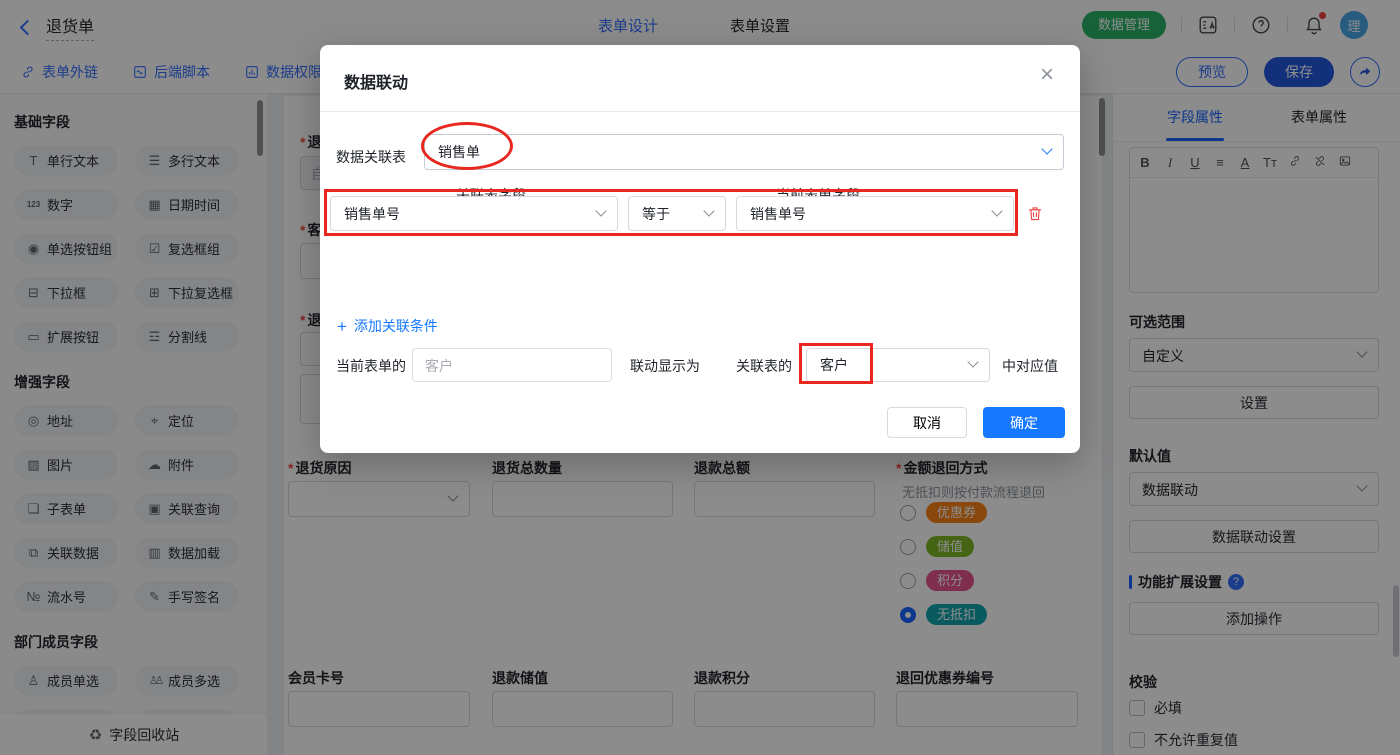  I want to click on linkage-display-label: 联动显示为, so click(665, 366).